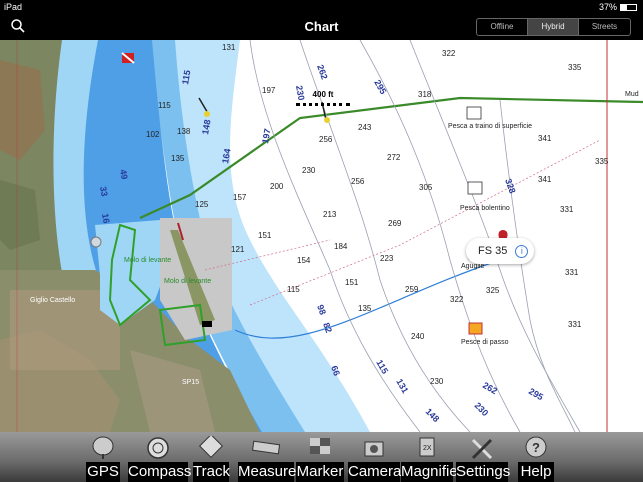  I want to click on scale-bar, so click(323, 104).